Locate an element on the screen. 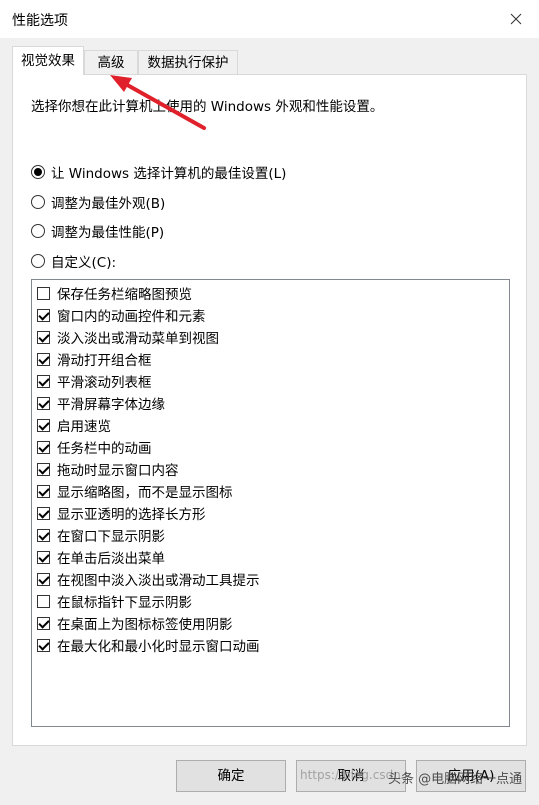 The width and height of the screenshot is (539, 805). apply-button: 应用(A) is located at coordinates (471, 776).